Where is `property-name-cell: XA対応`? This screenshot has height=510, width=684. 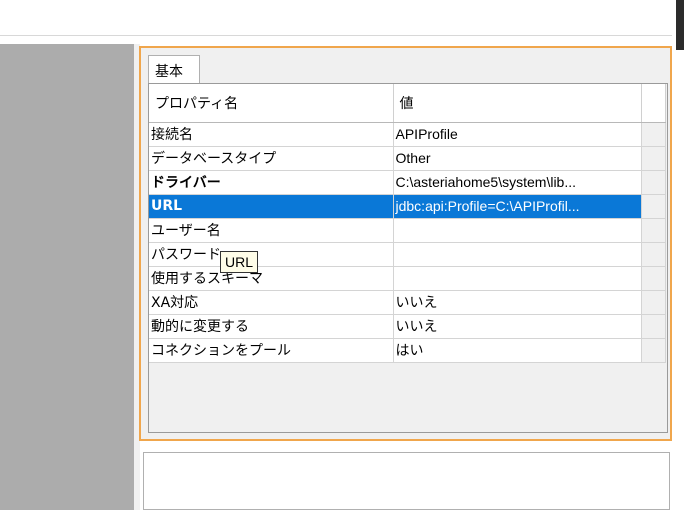 property-name-cell: XA対応 is located at coordinates (271, 302).